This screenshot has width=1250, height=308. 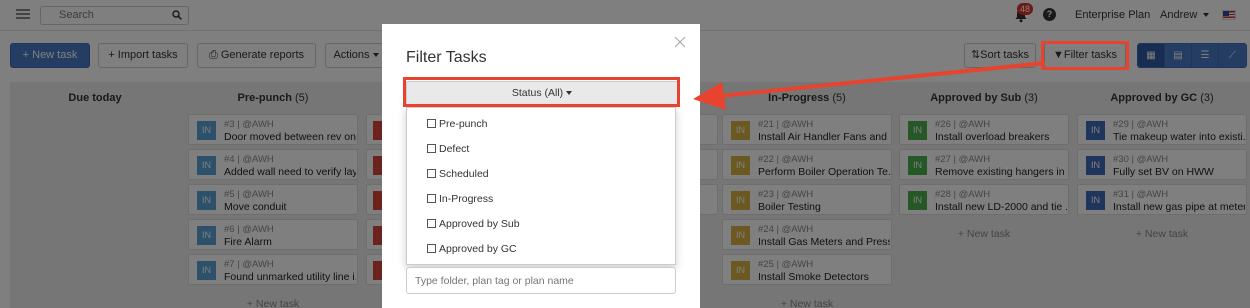 I want to click on modal-title: Filter Tasks, so click(x=446, y=57).